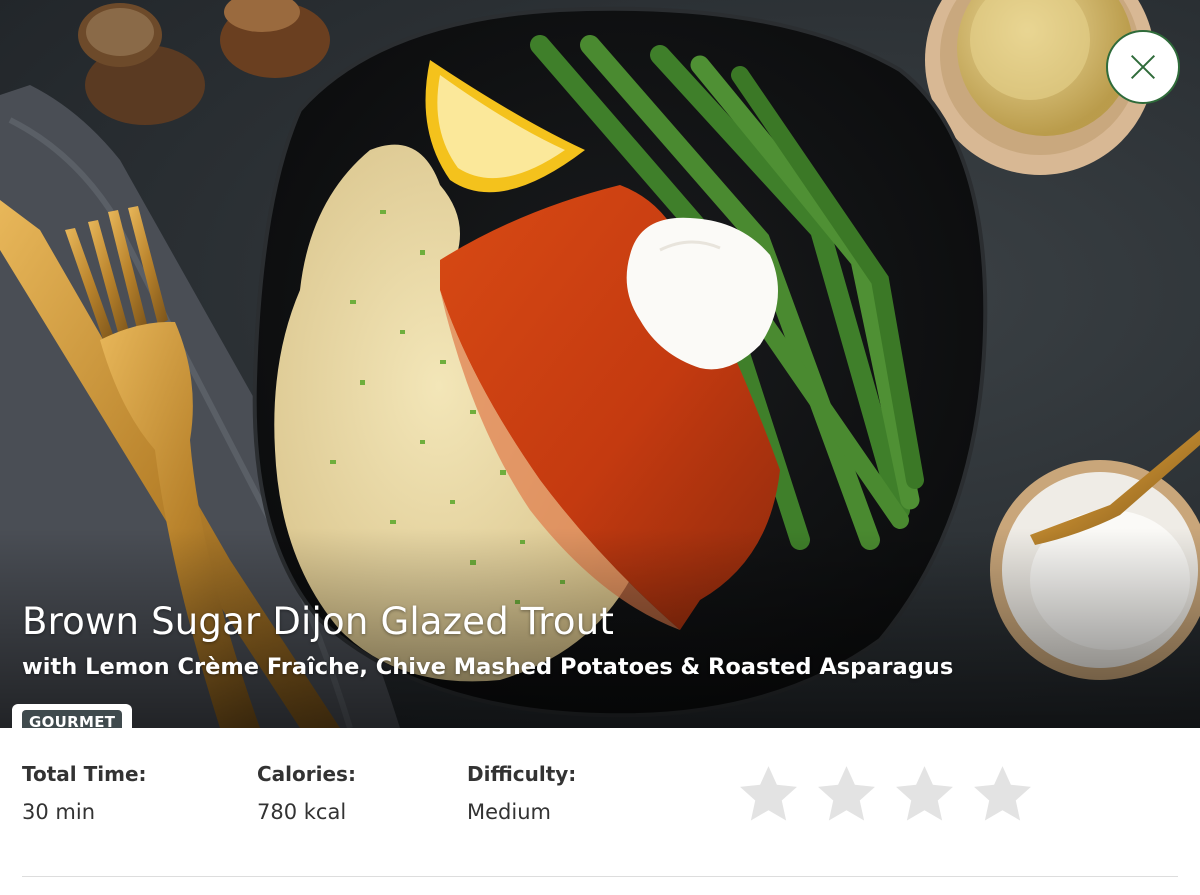  Describe the element at coordinates (84, 774) in the screenshot. I see `stat-label: Total Time:` at that location.